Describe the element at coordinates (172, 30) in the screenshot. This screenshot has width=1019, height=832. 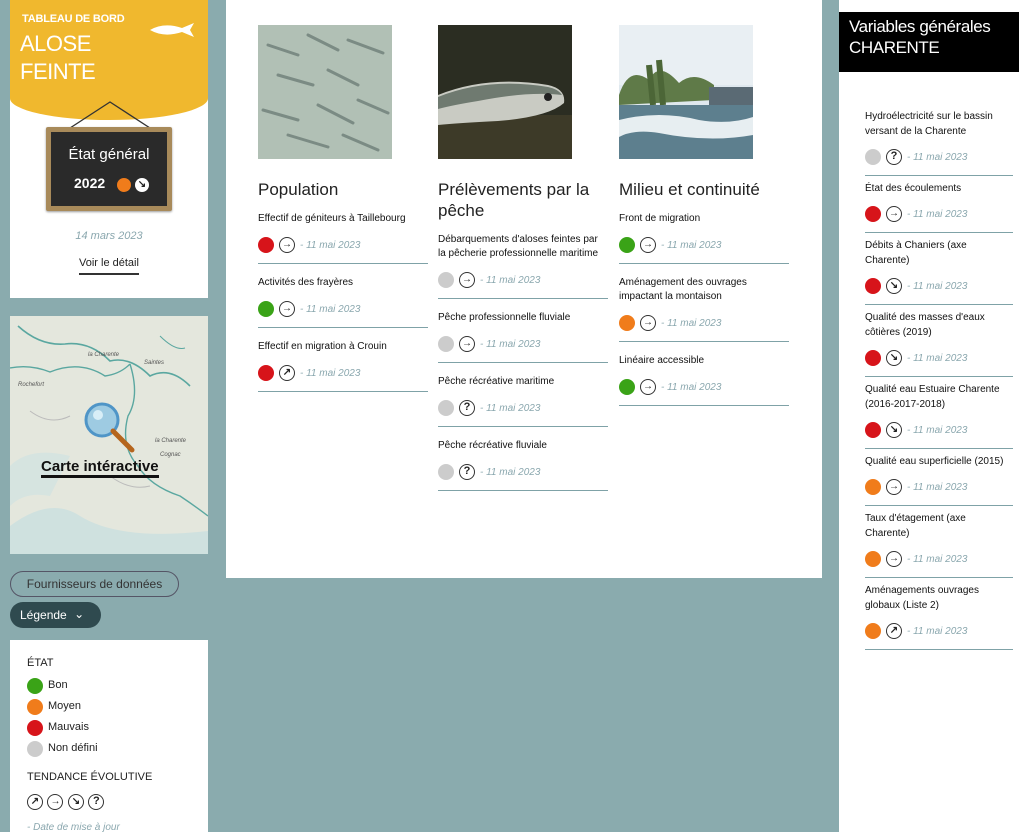
I see `fish-icon` at that location.